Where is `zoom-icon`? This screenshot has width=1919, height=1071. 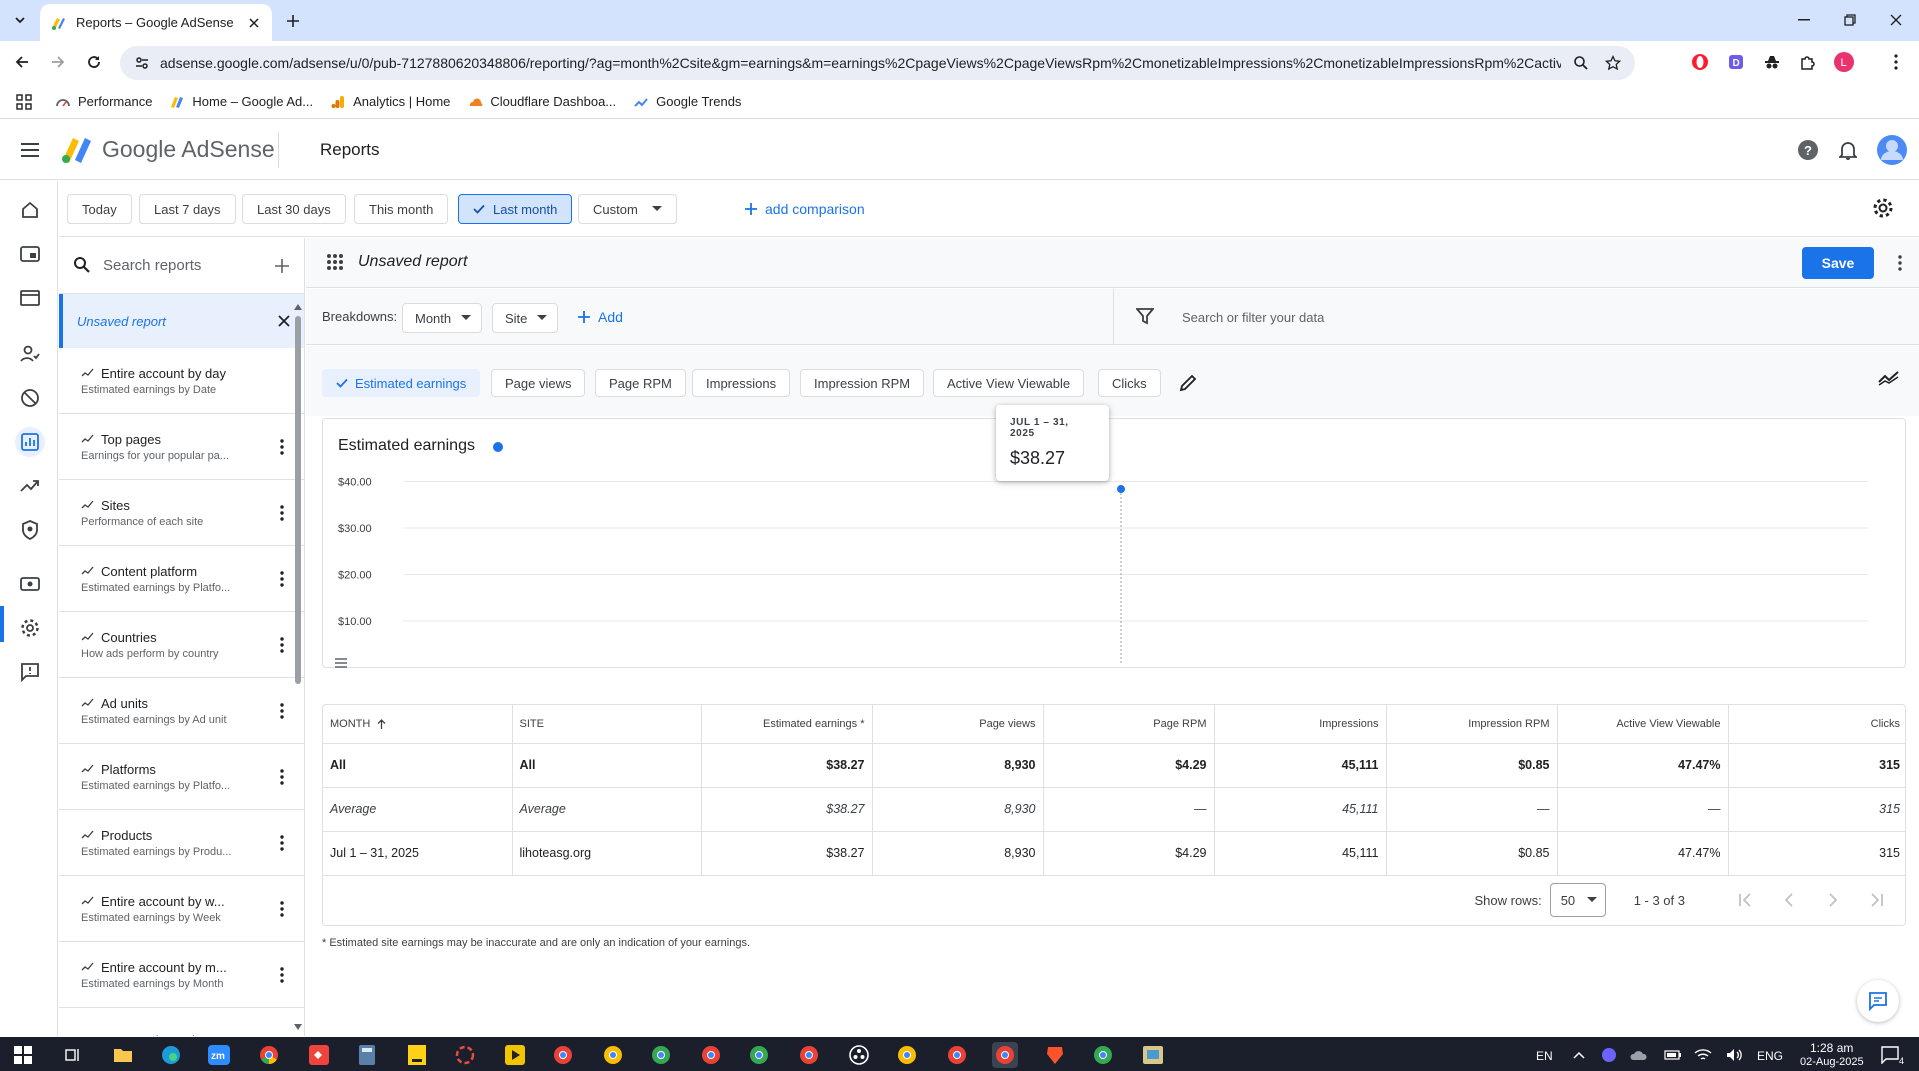
zoom-icon is located at coordinates (1581, 63).